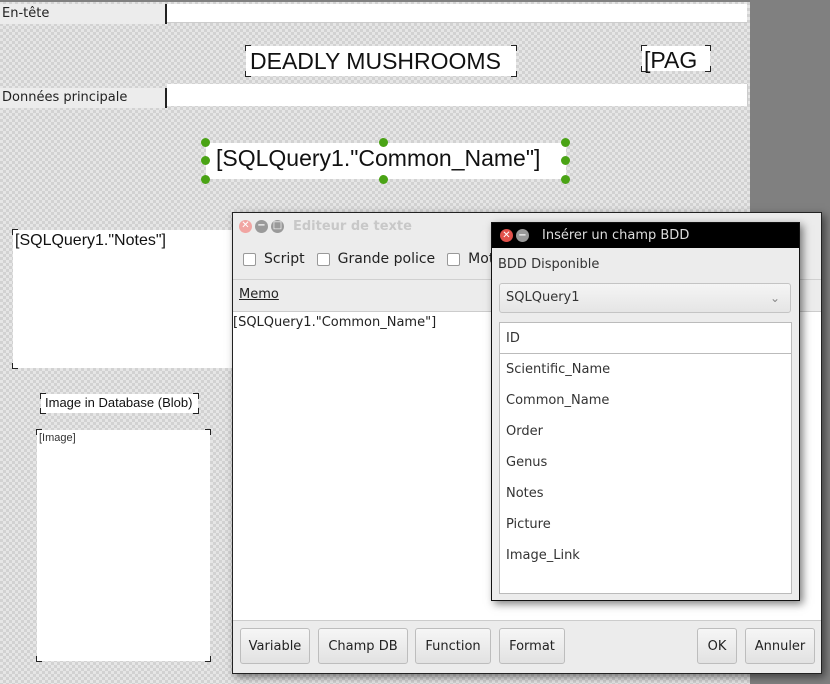 This screenshot has height=684, width=830. Describe the element at coordinates (274, 259) in the screenshot. I see `script-checkbox: Script` at that location.